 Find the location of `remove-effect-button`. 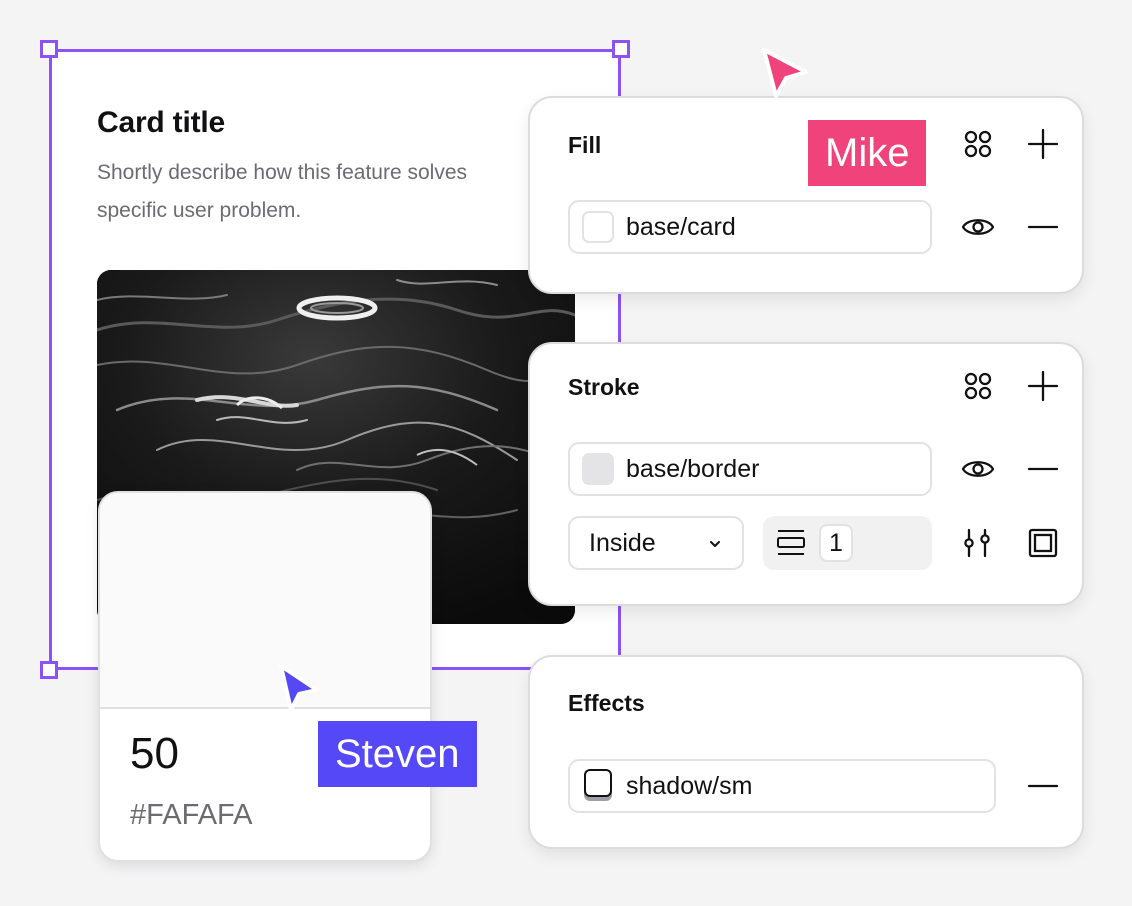

remove-effect-button is located at coordinates (1043, 786).